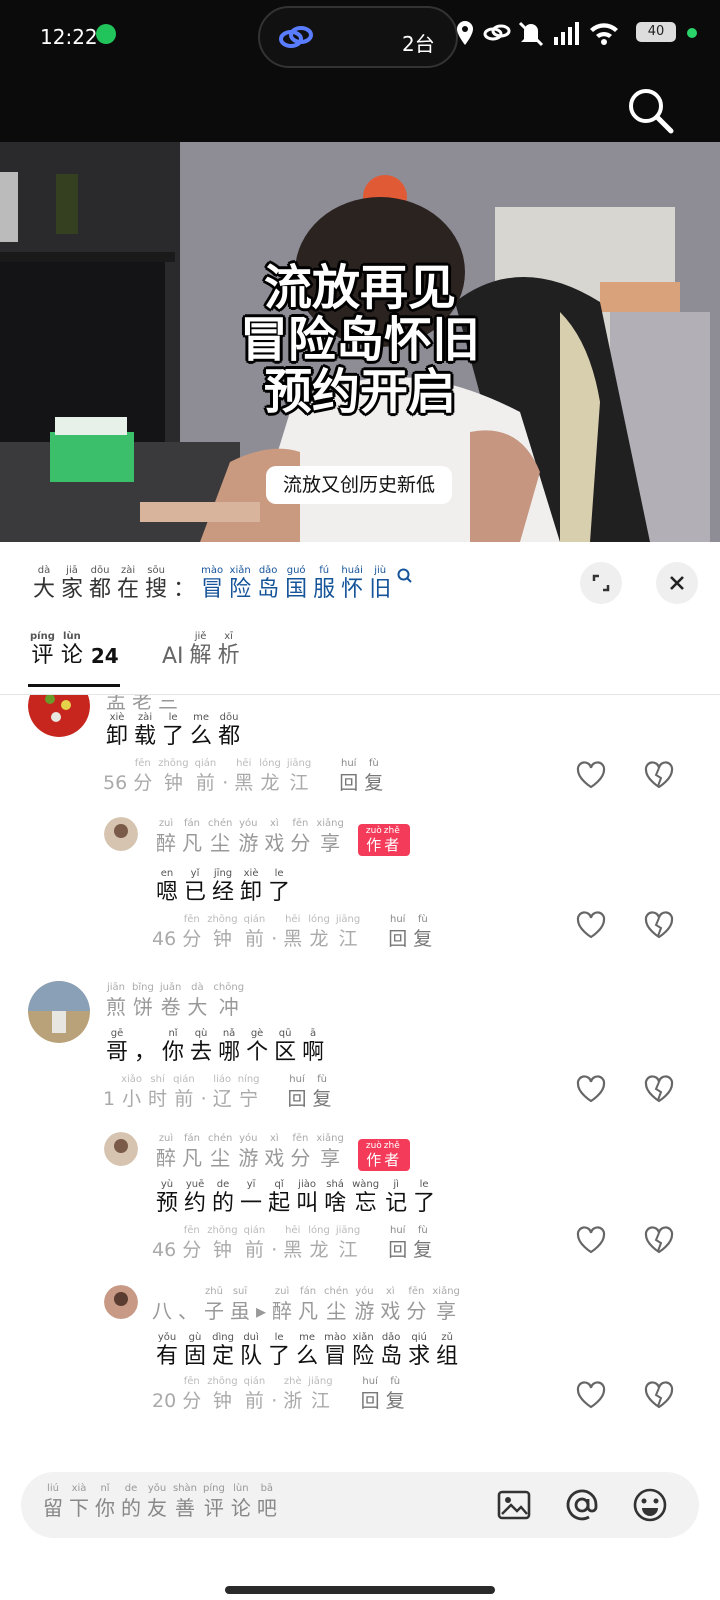  I want to click on pinyin-char: chén 尘, so click(220, 1151).